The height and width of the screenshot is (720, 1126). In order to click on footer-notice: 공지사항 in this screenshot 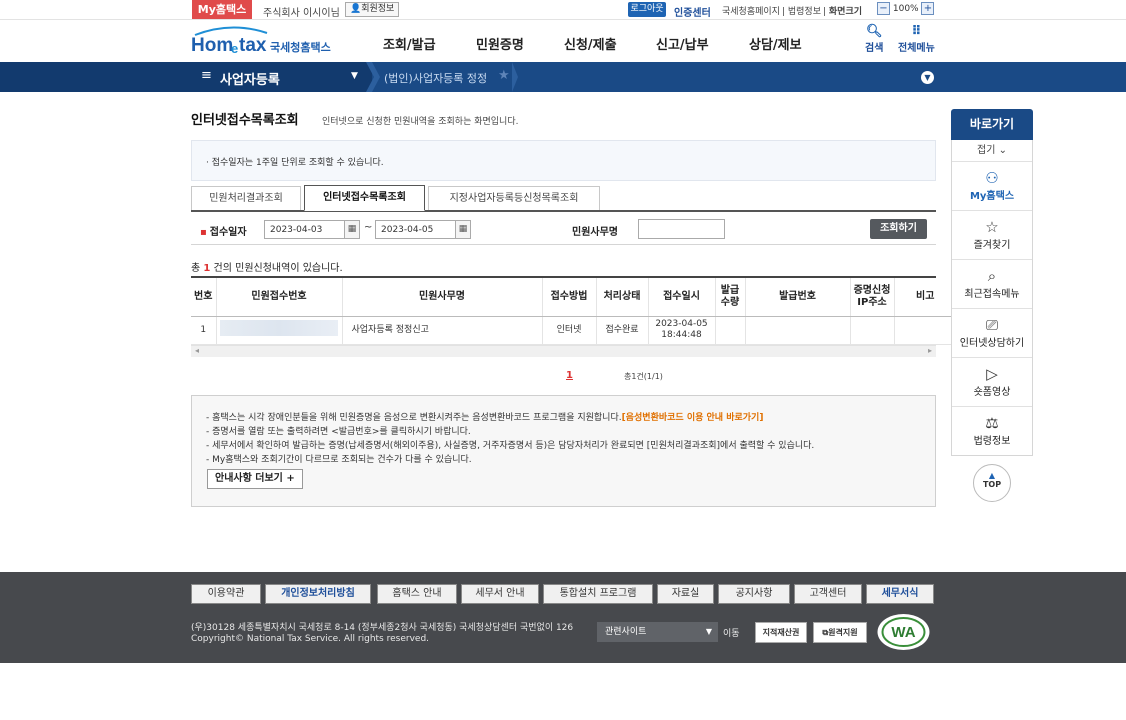, I will do `click(754, 594)`.